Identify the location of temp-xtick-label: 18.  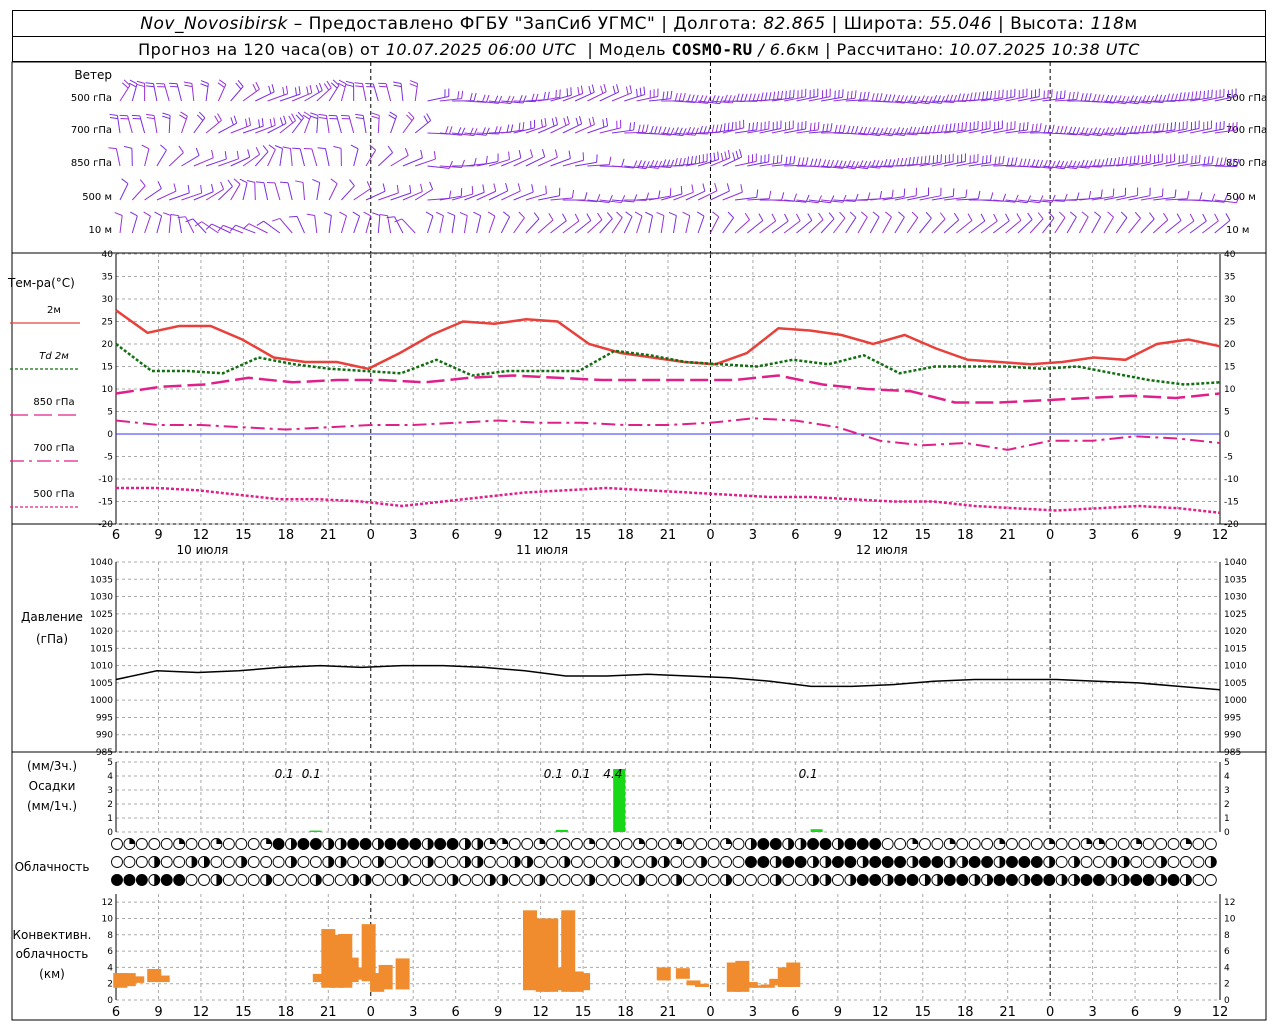
(286, 535).